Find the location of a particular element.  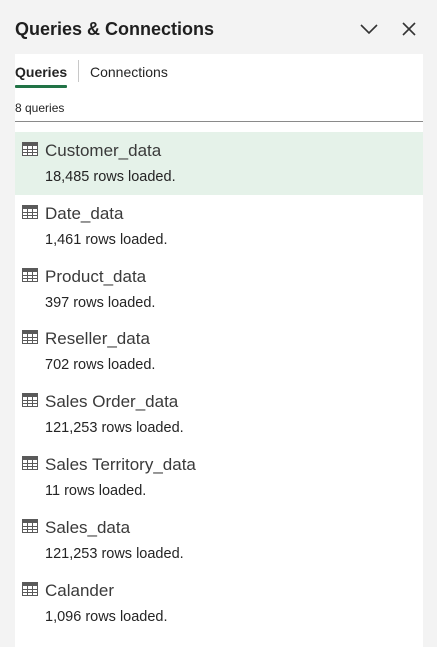

query-item: Sales Order_data 121,253 rows loaded. is located at coordinates (219, 414).